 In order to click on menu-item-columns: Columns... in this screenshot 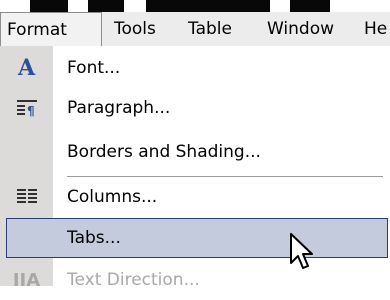, I will do `click(195, 197)`.